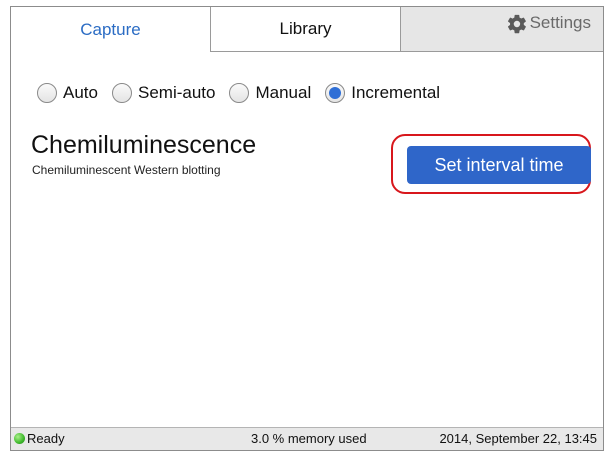 The width and height of the screenshot is (613, 460). What do you see at coordinates (239, 93) in the screenshot?
I see `radio-manual` at bounding box center [239, 93].